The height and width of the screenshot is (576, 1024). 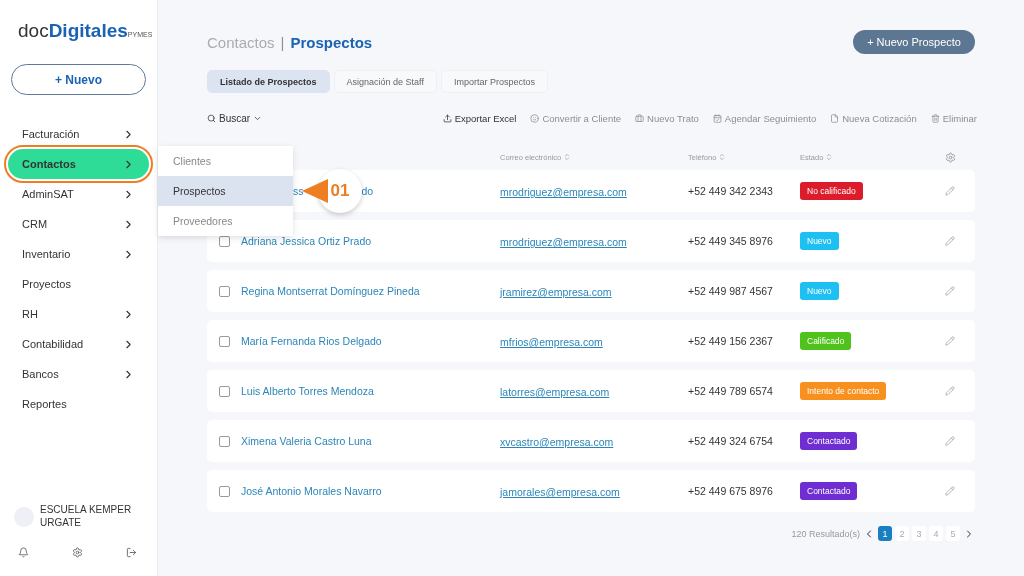 I want to click on search-icon, so click(x=211, y=118).